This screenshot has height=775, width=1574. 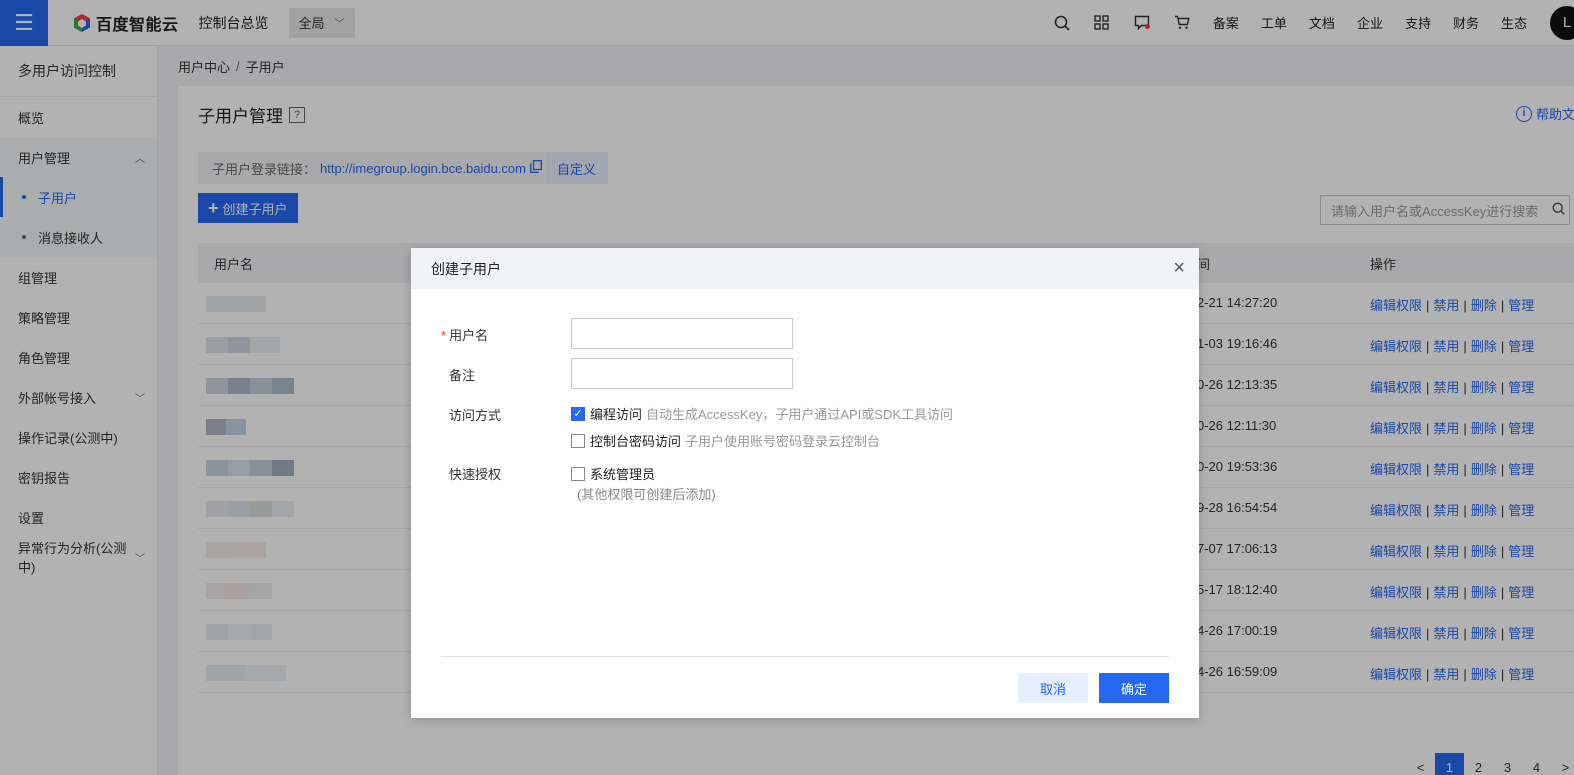 What do you see at coordinates (475, 474) in the screenshot?
I see `quick-auth-label: 快速授权` at bounding box center [475, 474].